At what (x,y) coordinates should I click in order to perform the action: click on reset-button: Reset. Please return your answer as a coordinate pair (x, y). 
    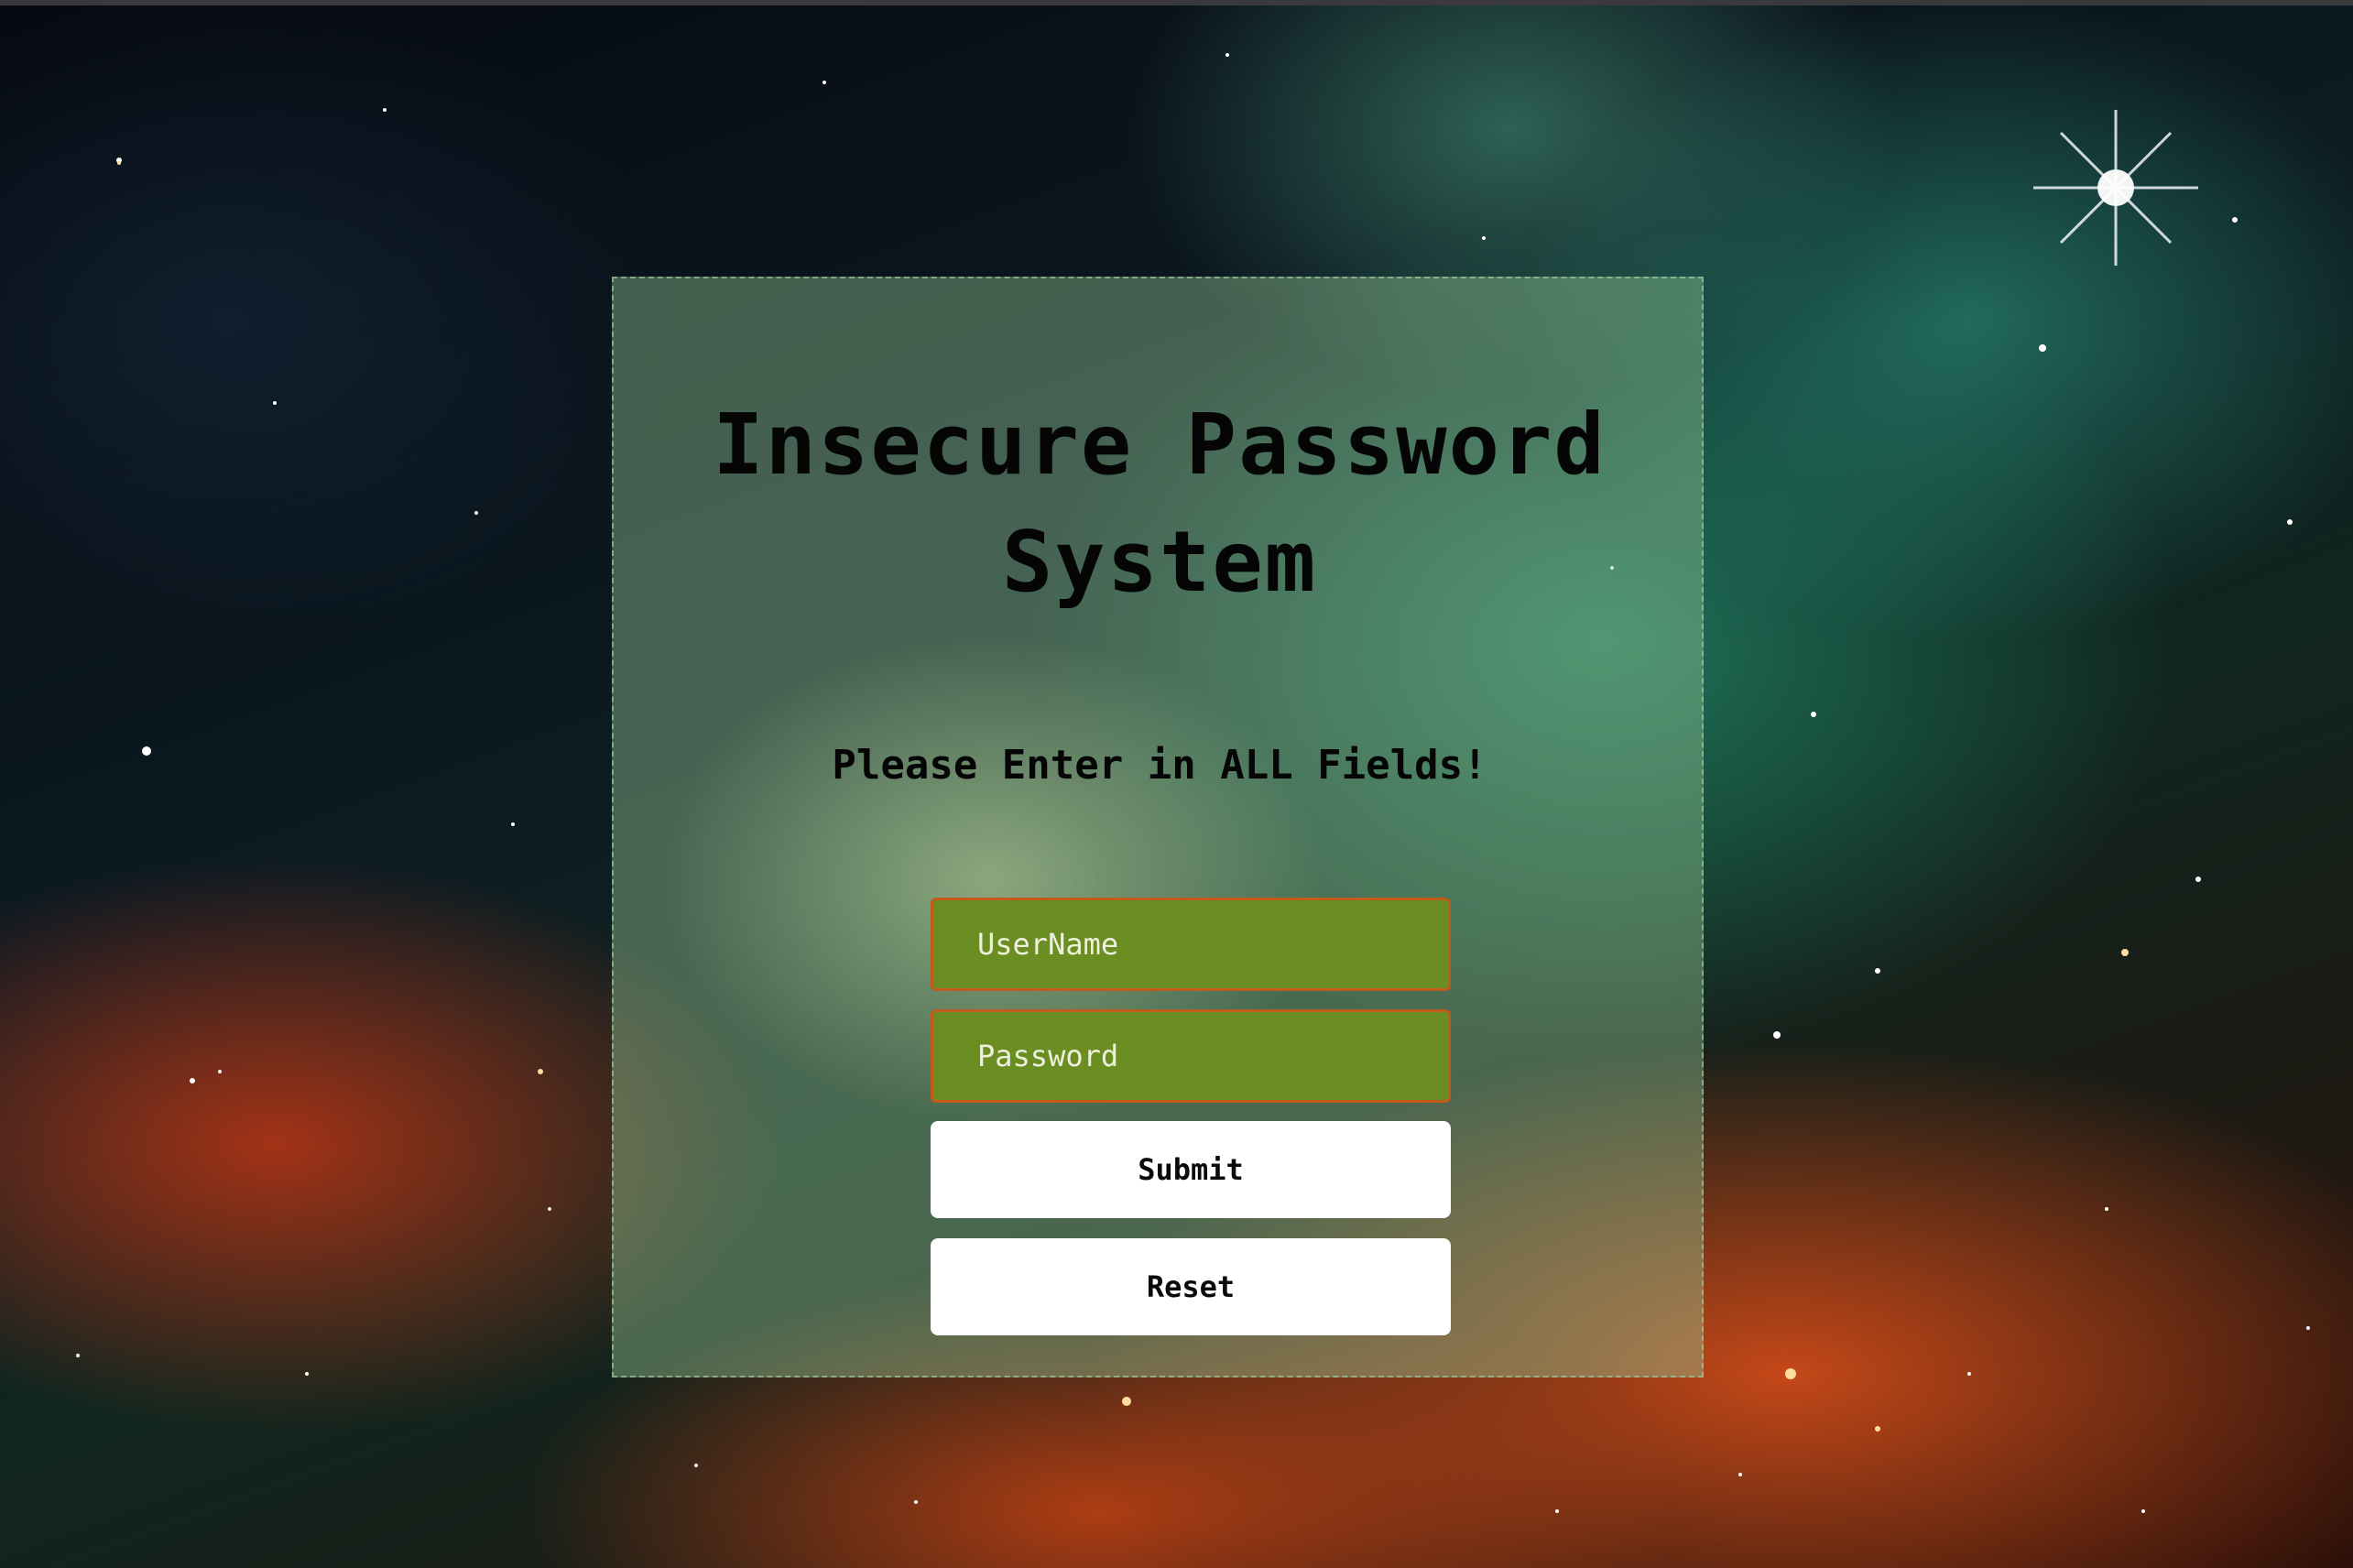
    Looking at the image, I should click on (1191, 1286).